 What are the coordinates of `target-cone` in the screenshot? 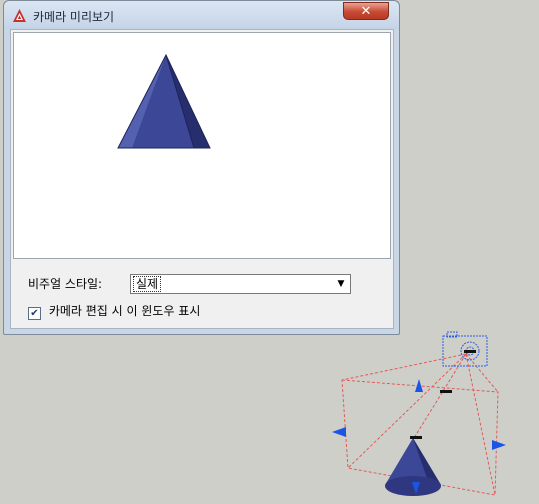 It's located at (413, 467).